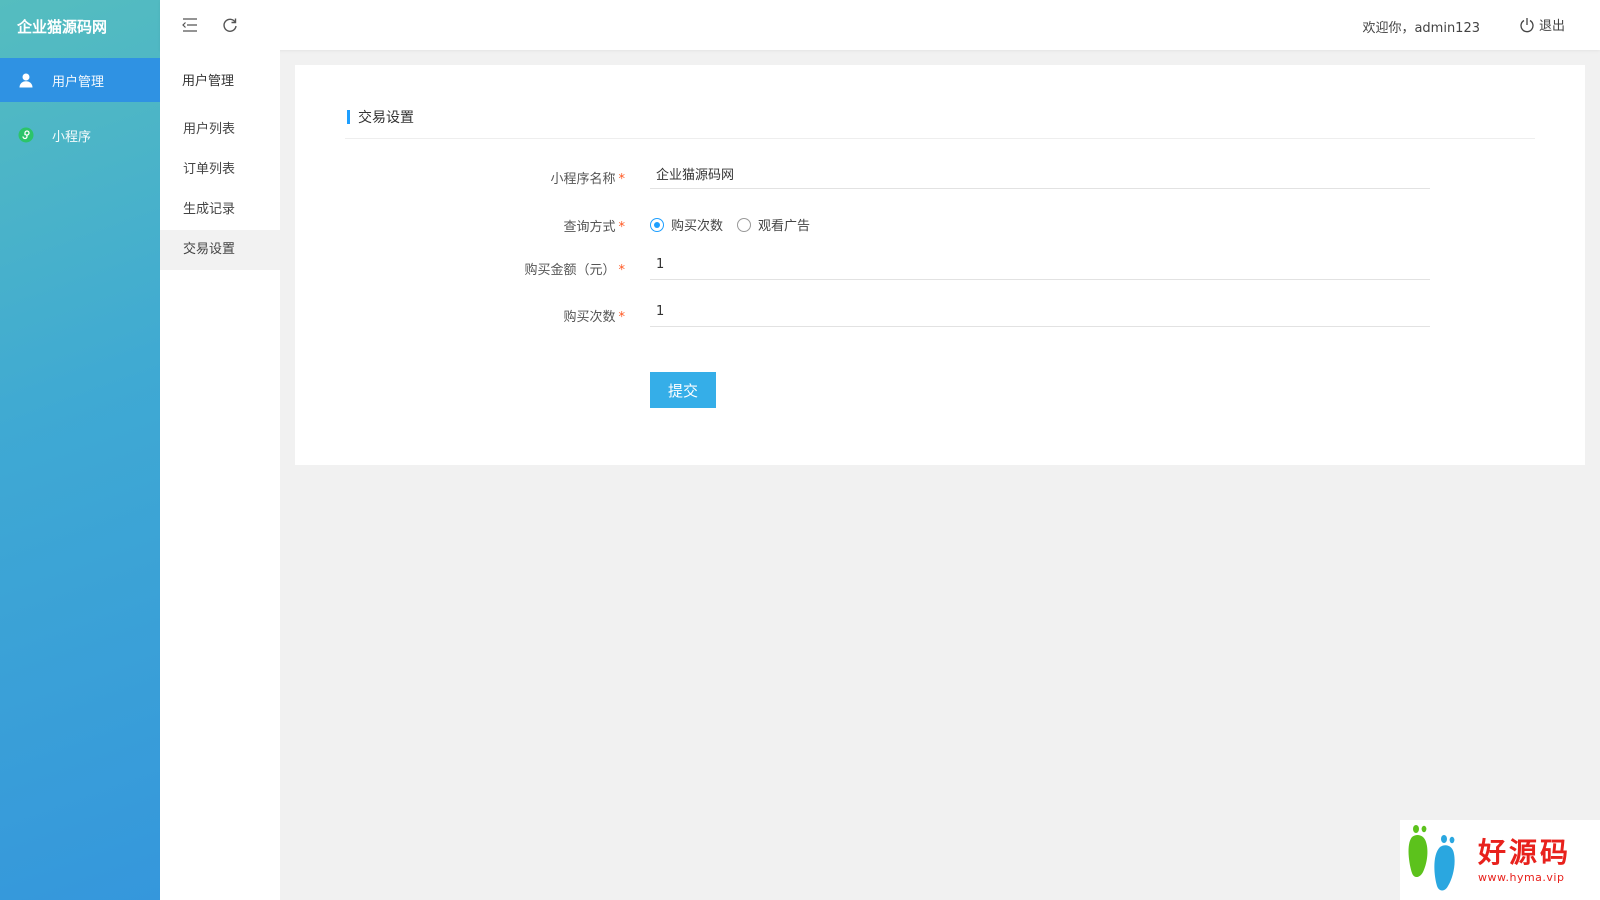  What do you see at coordinates (1527, 25) in the screenshot?
I see `power-icon` at bounding box center [1527, 25].